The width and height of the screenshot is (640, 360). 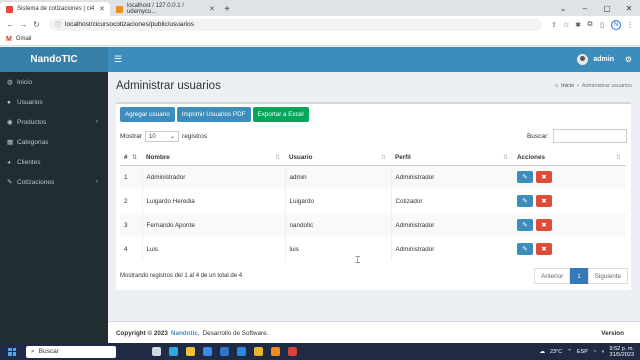 I want to click on breadcrumb-home: Inicio, so click(x=567, y=86).